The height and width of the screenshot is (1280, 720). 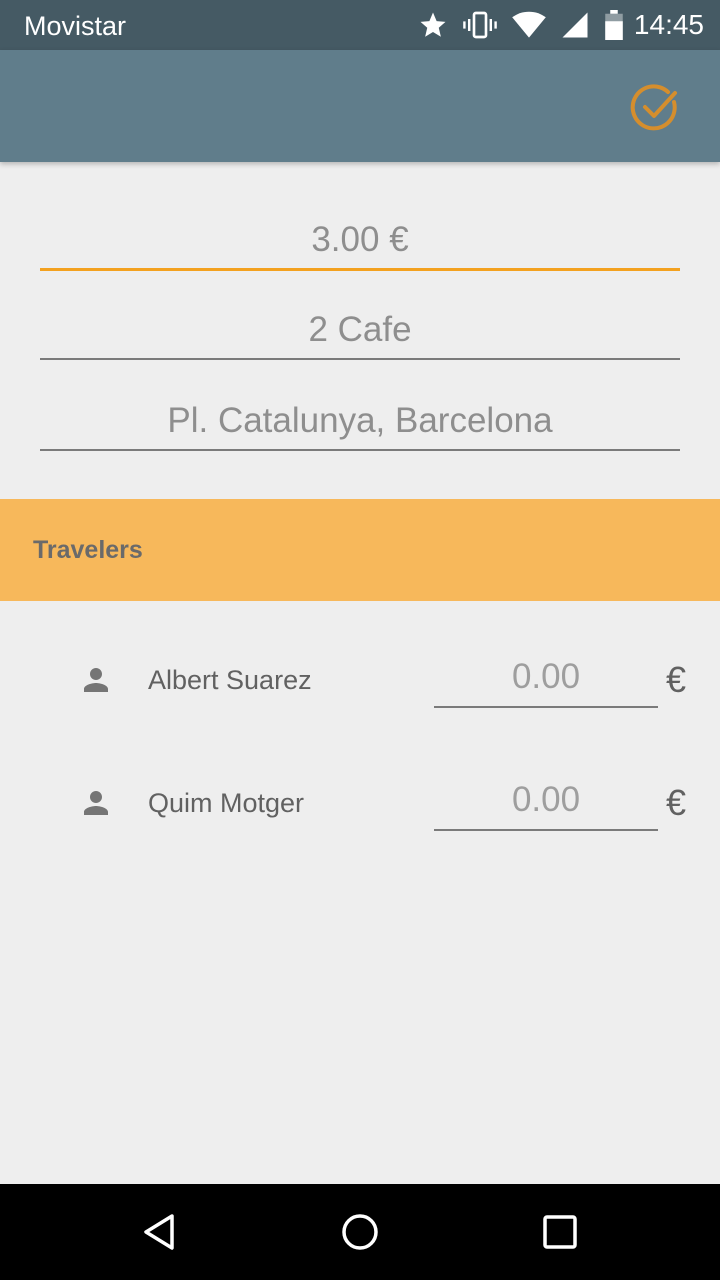 I want to click on wifi-icon, so click(x=529, y=25).